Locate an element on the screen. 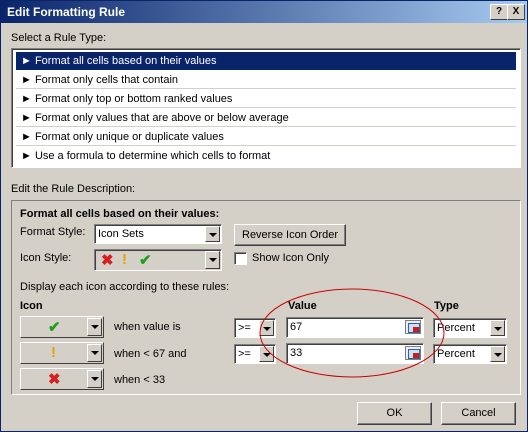  icon-picker: ✖ is located at coordinates (62, 379).